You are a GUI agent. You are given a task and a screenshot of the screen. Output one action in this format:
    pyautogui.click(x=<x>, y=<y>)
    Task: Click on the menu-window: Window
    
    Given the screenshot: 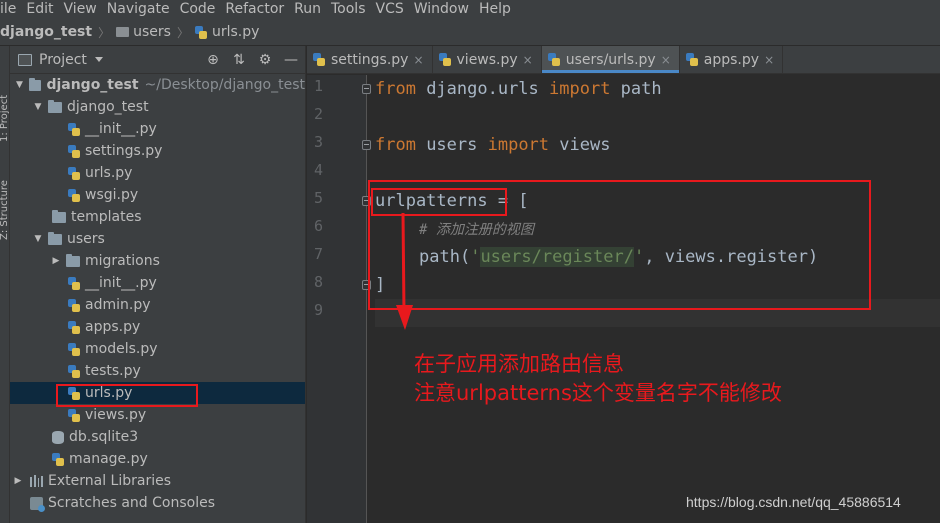 What is the action you would take?
    pyautogui.click(x=441, y=9)
    